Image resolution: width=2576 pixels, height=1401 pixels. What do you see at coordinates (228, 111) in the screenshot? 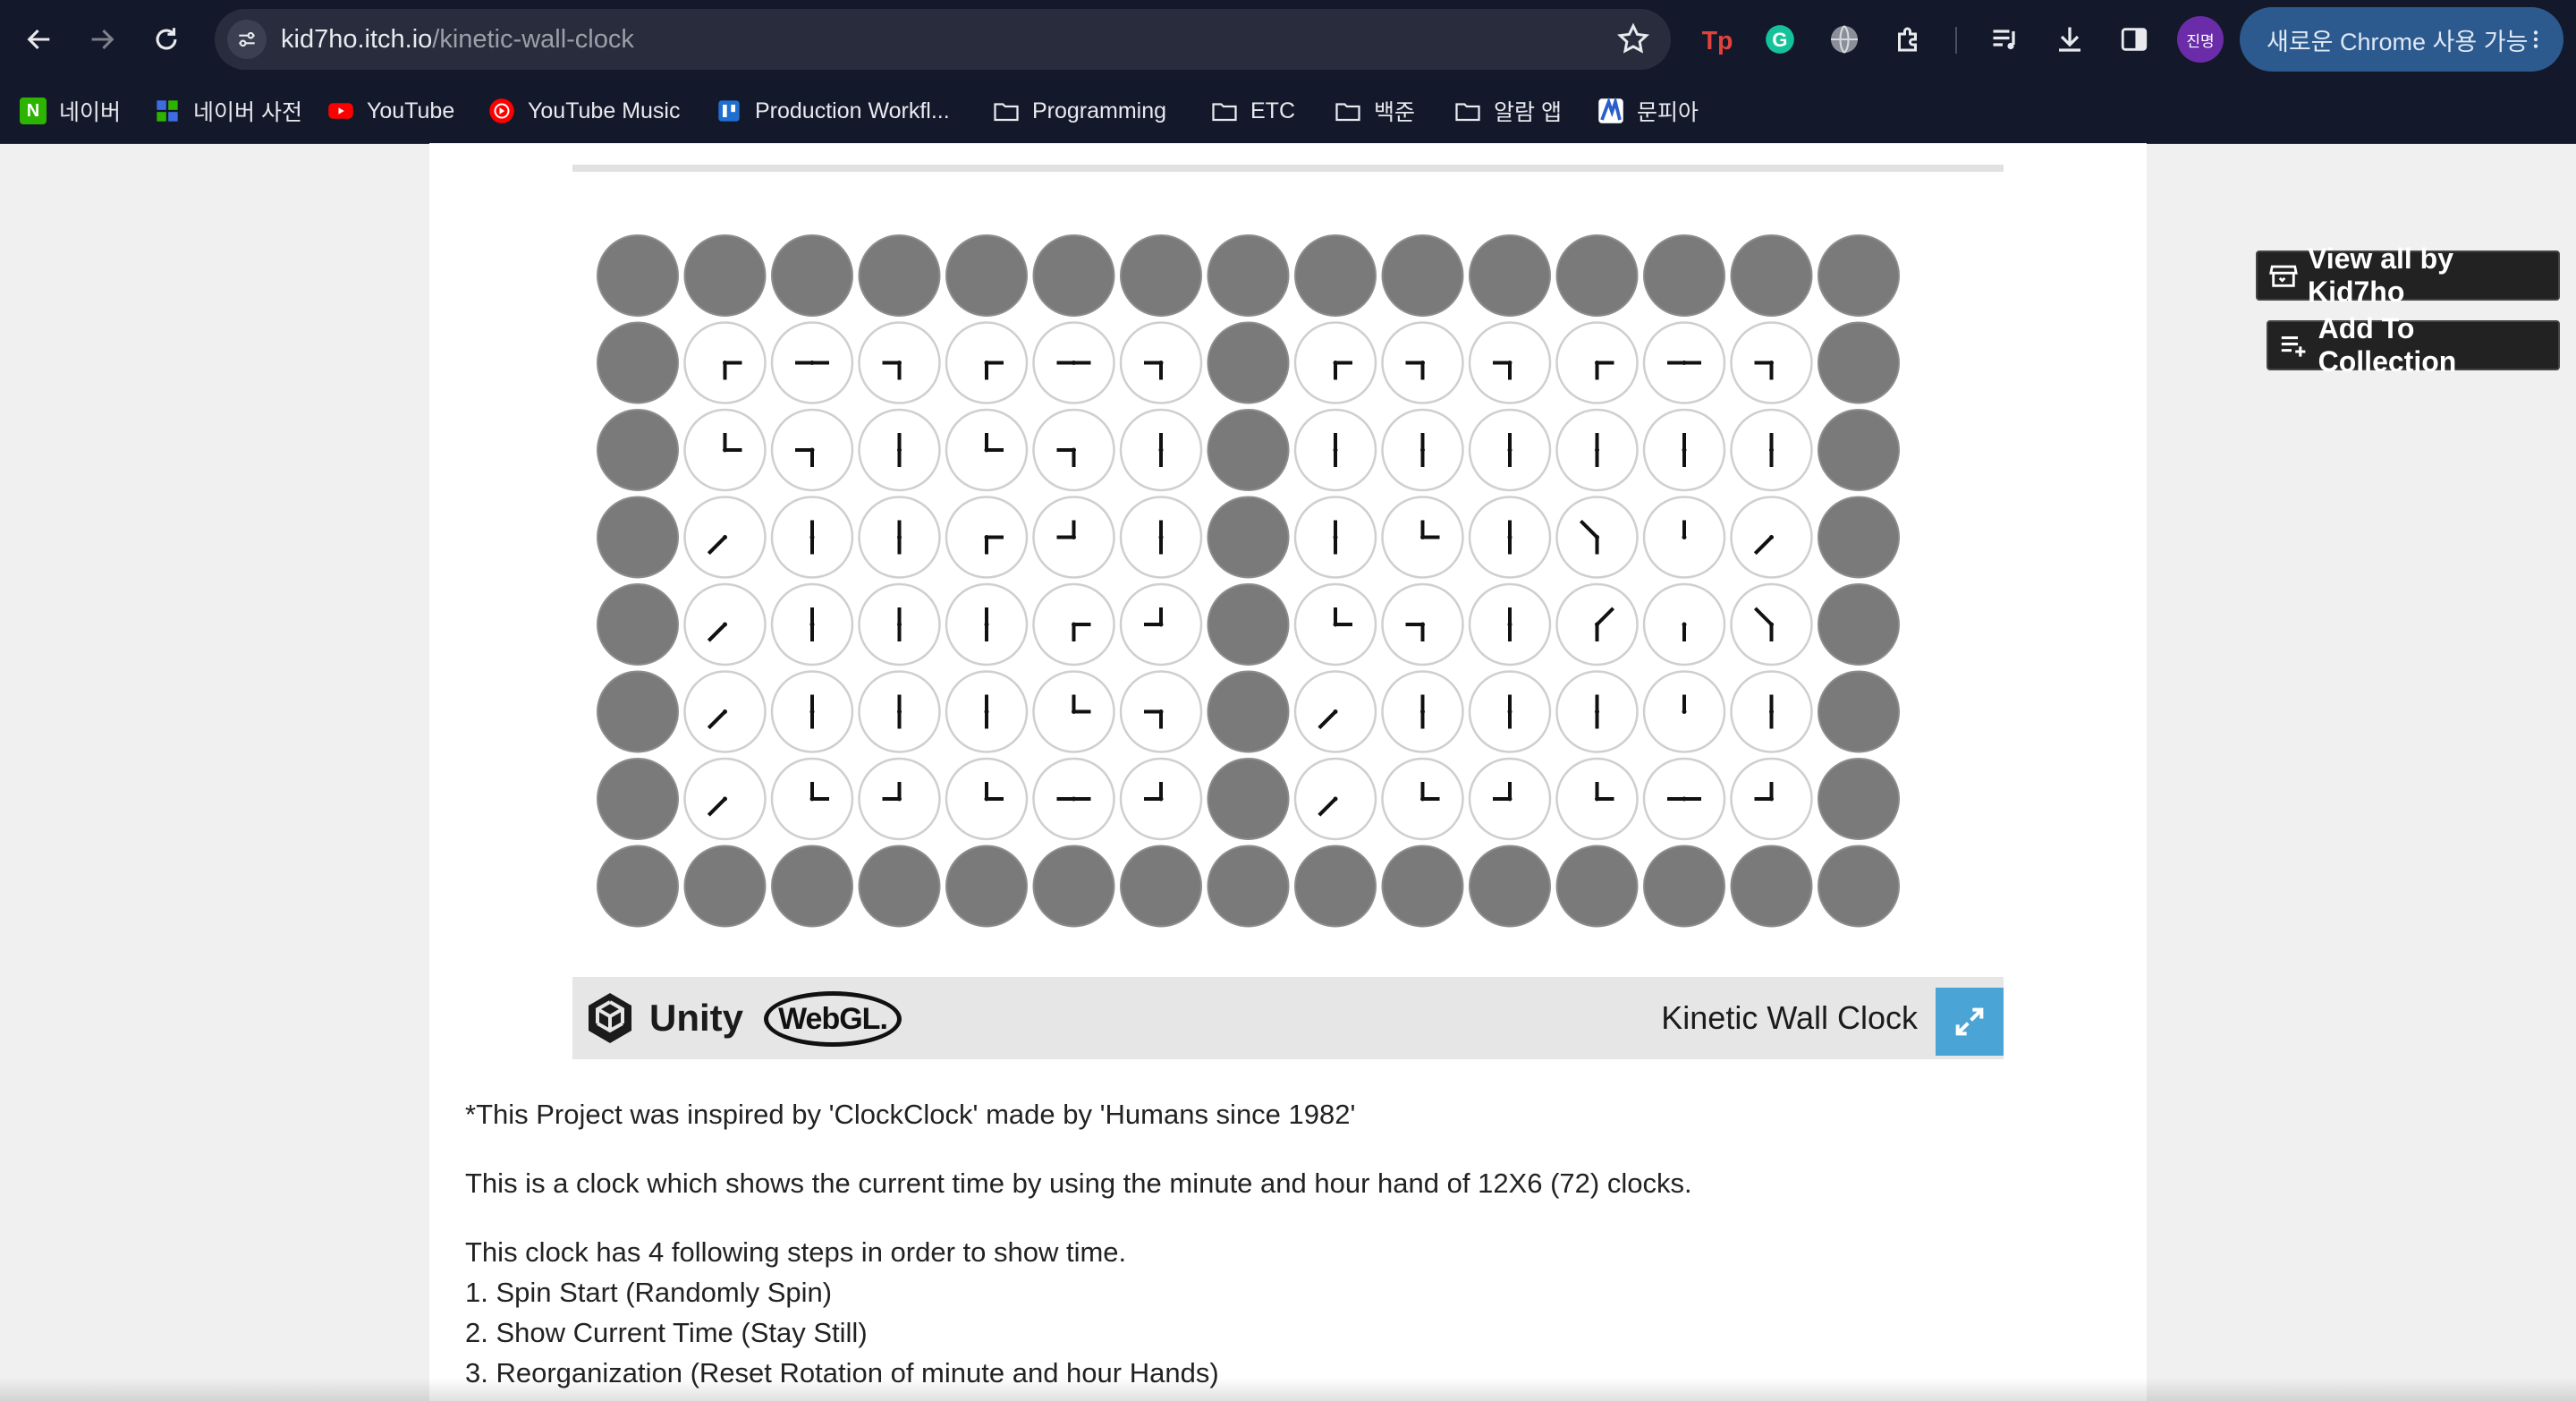
I see `bookmark-naver-dict: 네이버 사전` at bounding box center [228, 111].